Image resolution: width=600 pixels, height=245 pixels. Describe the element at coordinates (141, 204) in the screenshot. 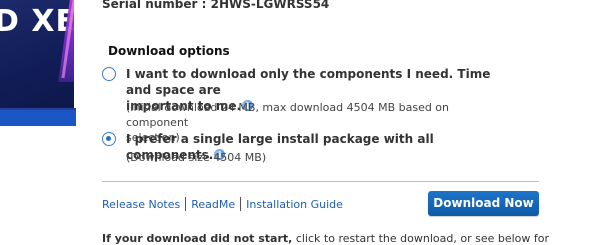

I see `release-notes-link: Release Notes` at that location.